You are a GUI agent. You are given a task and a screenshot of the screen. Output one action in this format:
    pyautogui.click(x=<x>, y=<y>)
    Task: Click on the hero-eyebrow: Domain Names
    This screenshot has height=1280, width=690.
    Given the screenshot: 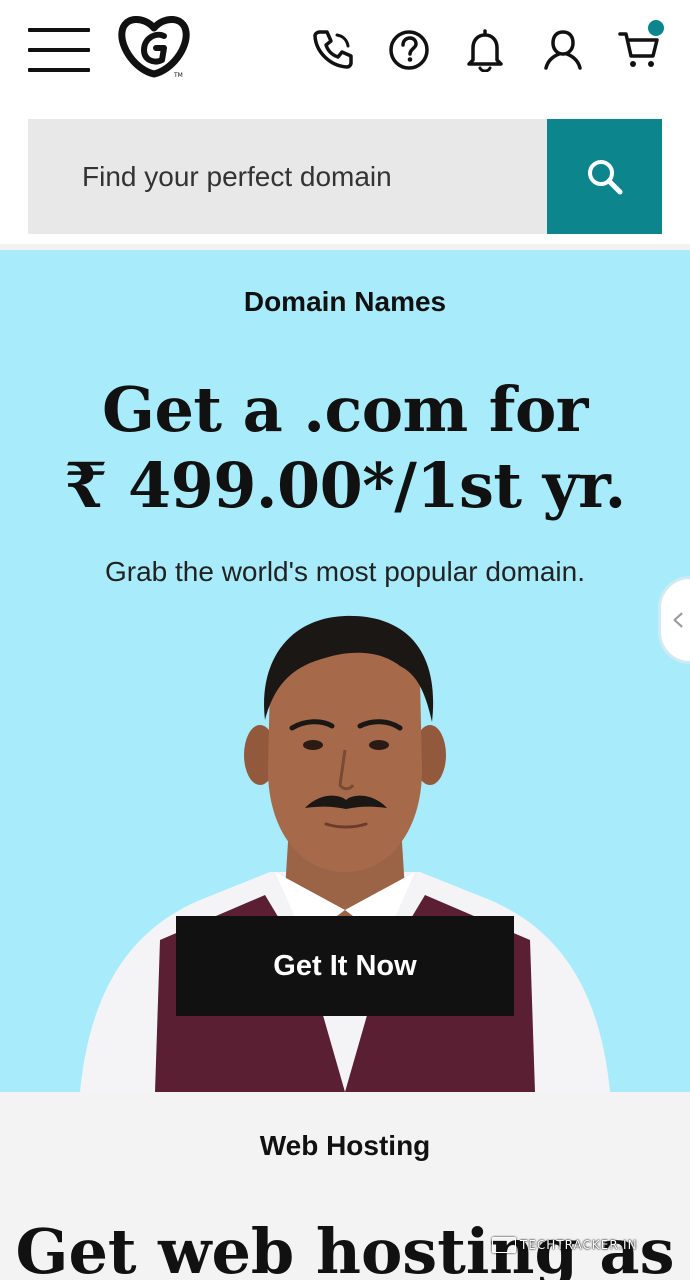 What is the action you would take?
    pyautogui.click(x=345, y=301)
    